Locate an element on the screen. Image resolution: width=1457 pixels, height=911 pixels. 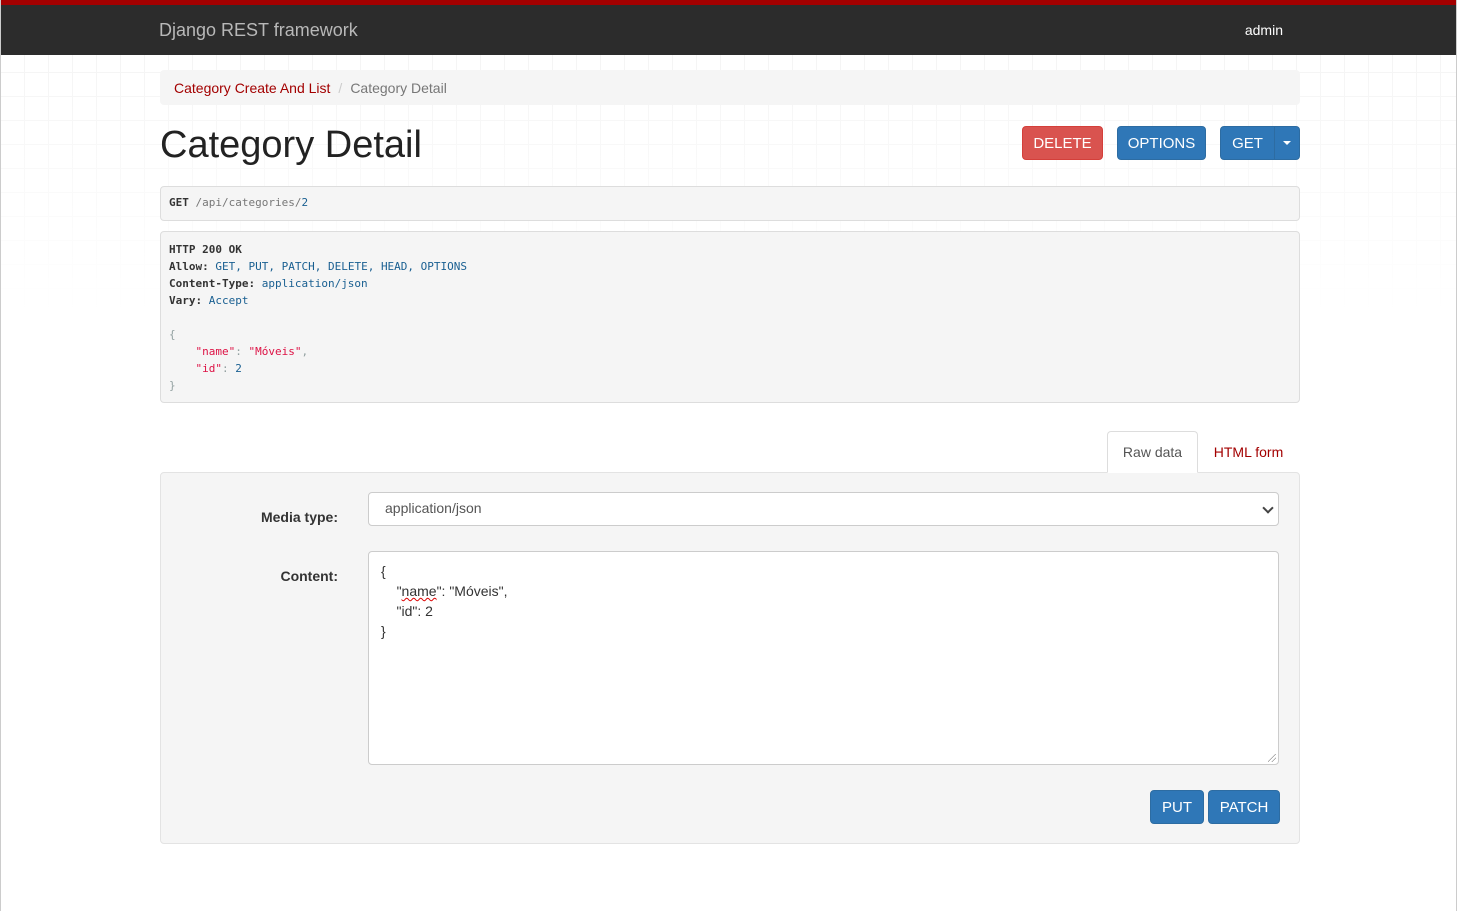
content-line: "id": 2 is located at coordinates (407, 611).